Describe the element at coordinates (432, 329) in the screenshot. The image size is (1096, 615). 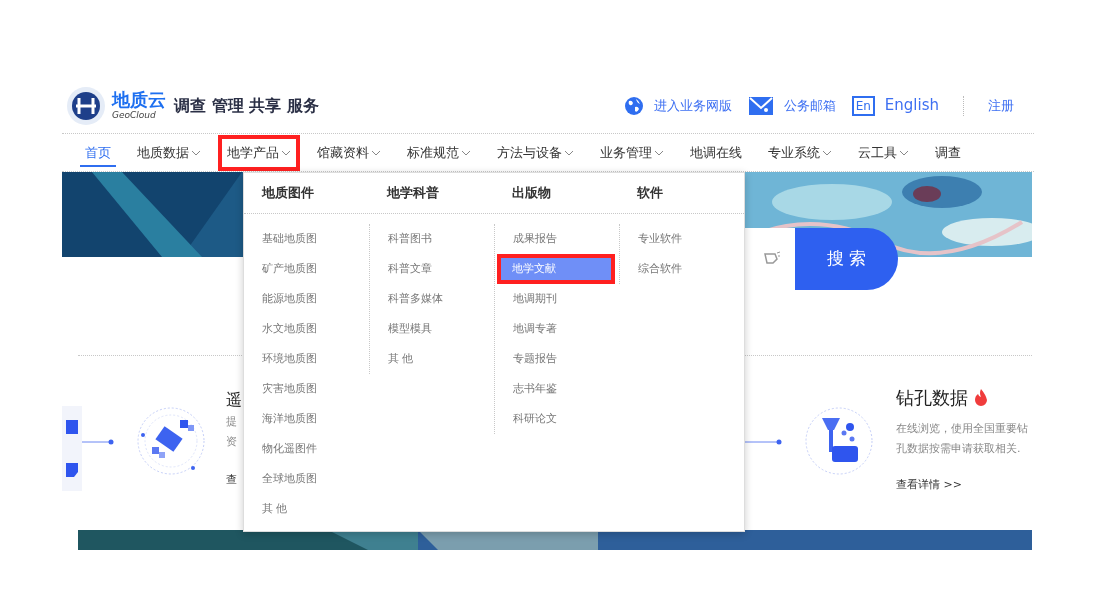
I see `menu-item: 模型模具` at that location.